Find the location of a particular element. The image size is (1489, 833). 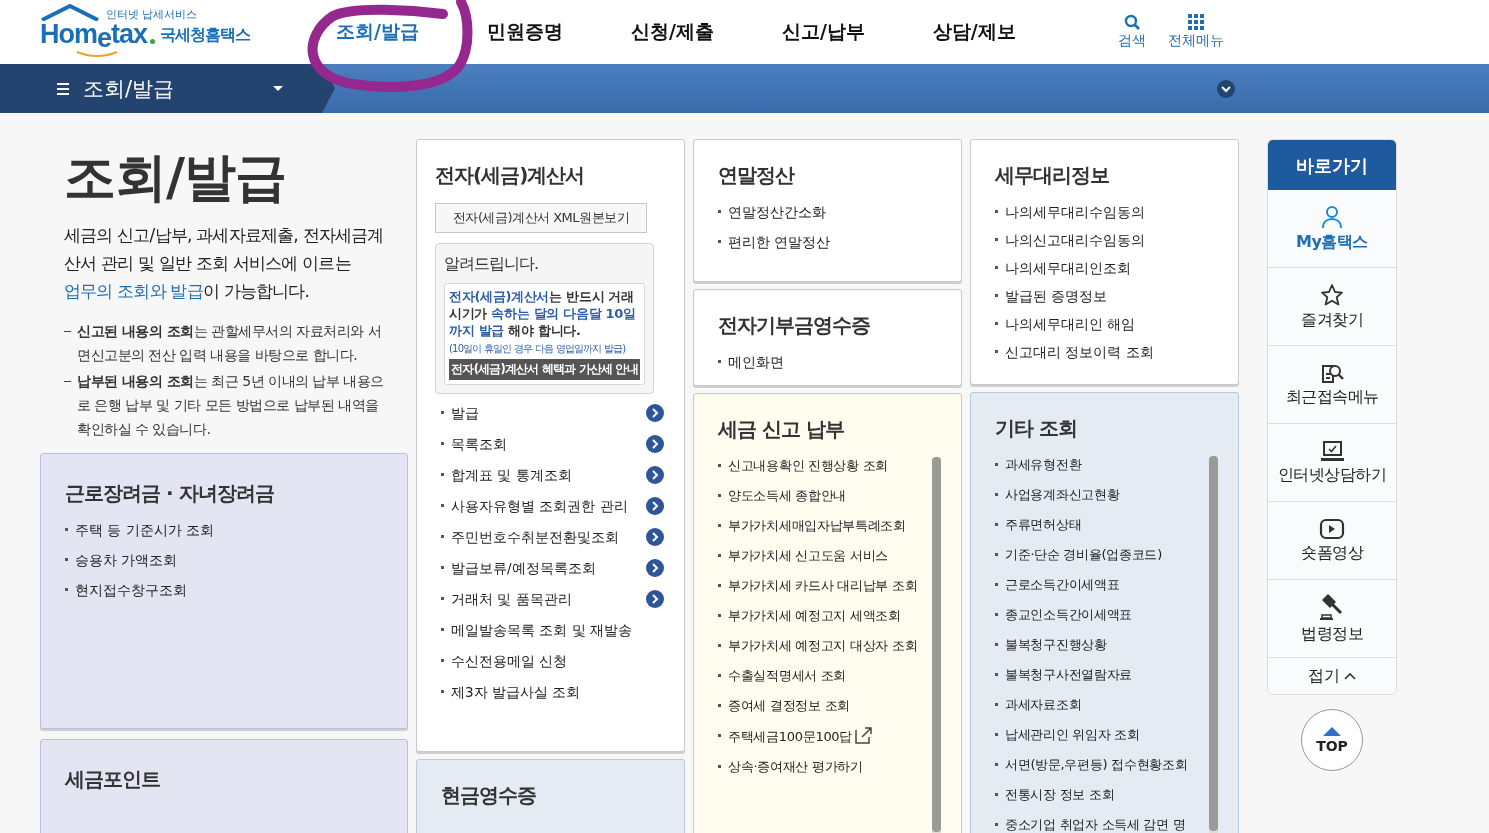

menu-link: 연말정산간소화 is located at coordinates (834, 212).